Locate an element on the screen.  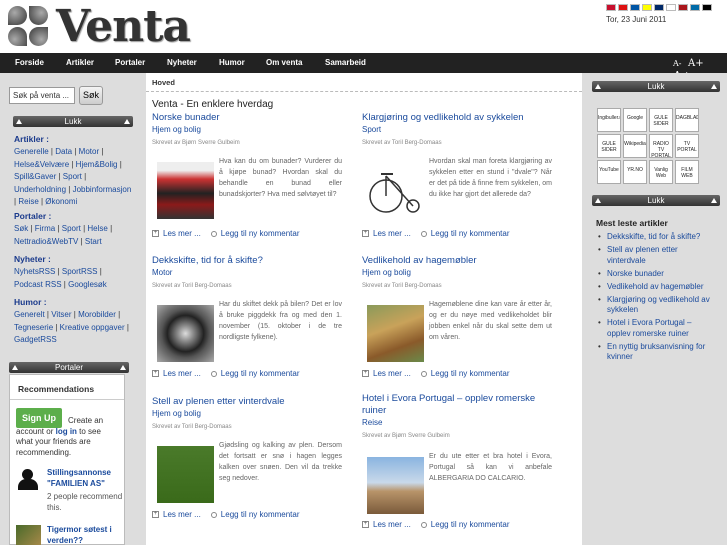
portal-link-tile: RADIO TV PORTAL is located at coordinates (661, 146).